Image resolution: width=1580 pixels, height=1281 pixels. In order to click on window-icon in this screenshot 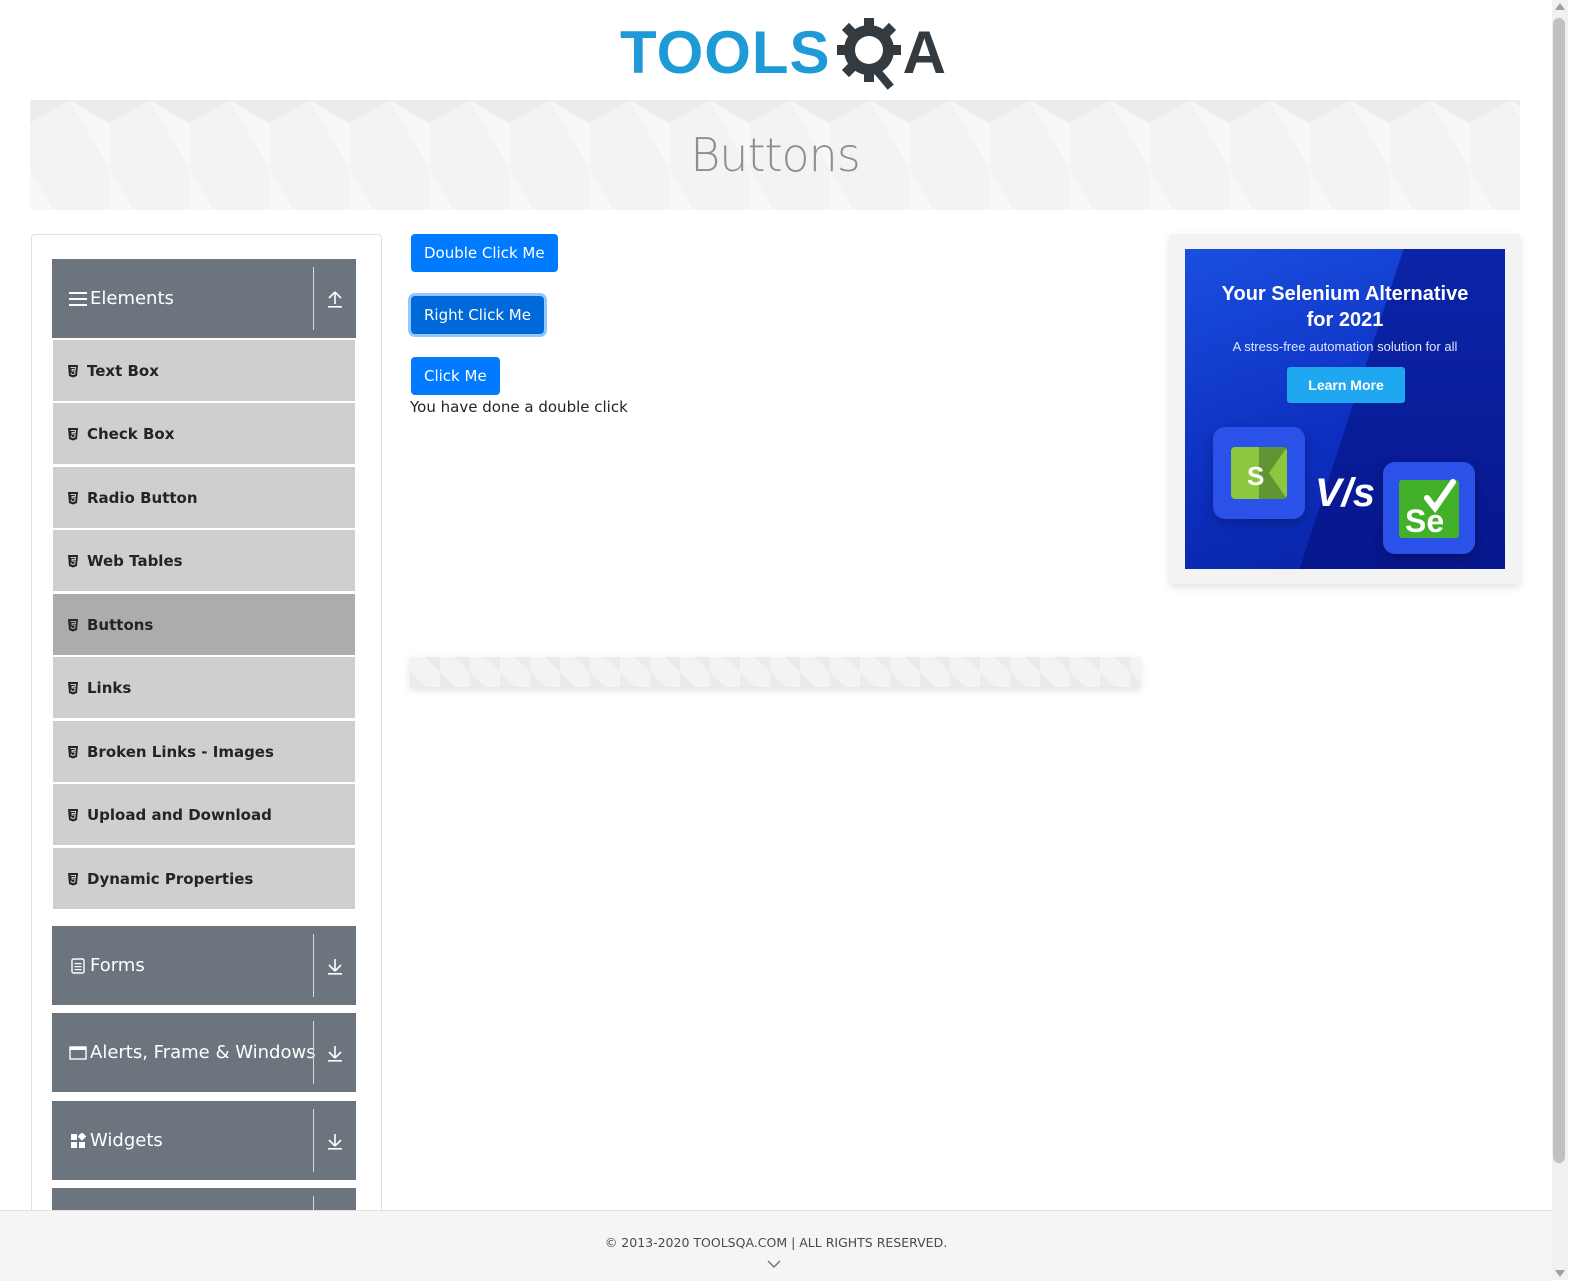, I will do `click(78, 1053)`.